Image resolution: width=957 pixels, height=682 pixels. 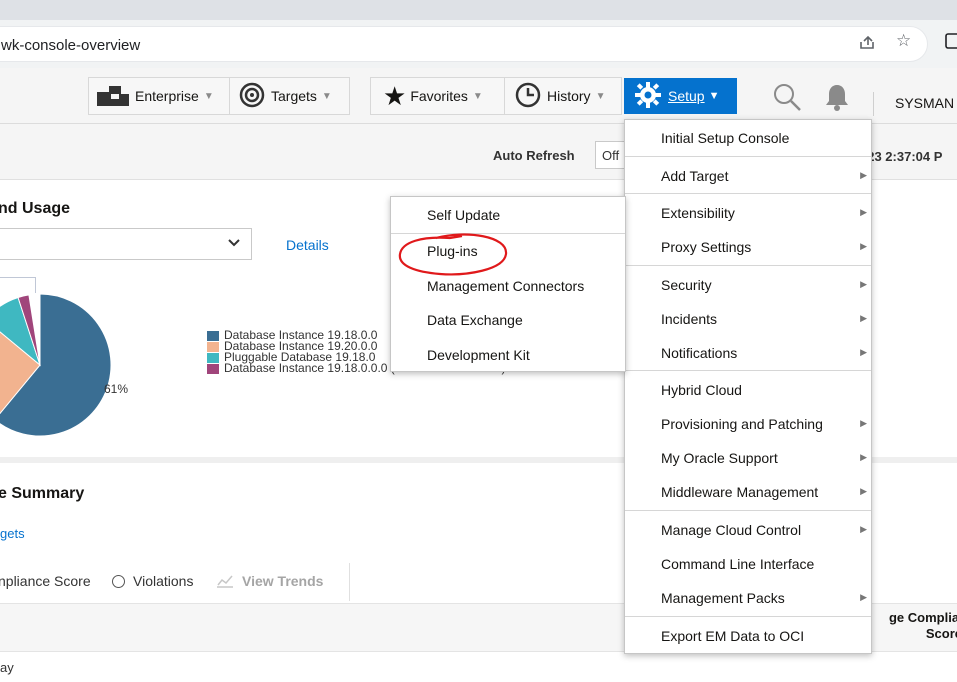 I want to click on setup-menu-item: Export EM Data to OCI, so click(x=748, y=638).